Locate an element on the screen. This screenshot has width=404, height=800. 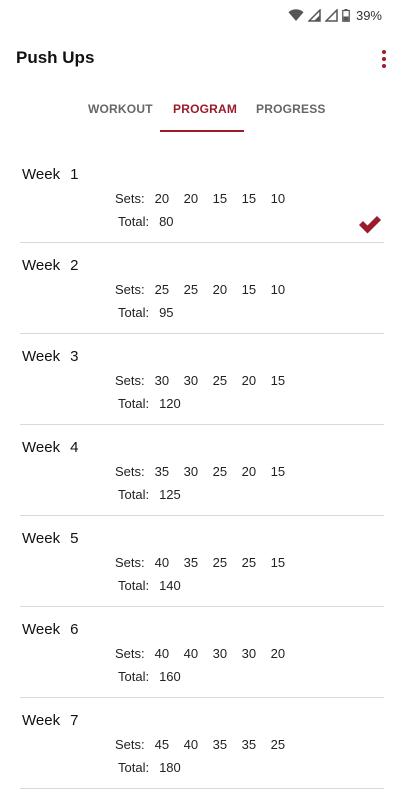
week-label: Week 6 is located at coordinates (50, 629).